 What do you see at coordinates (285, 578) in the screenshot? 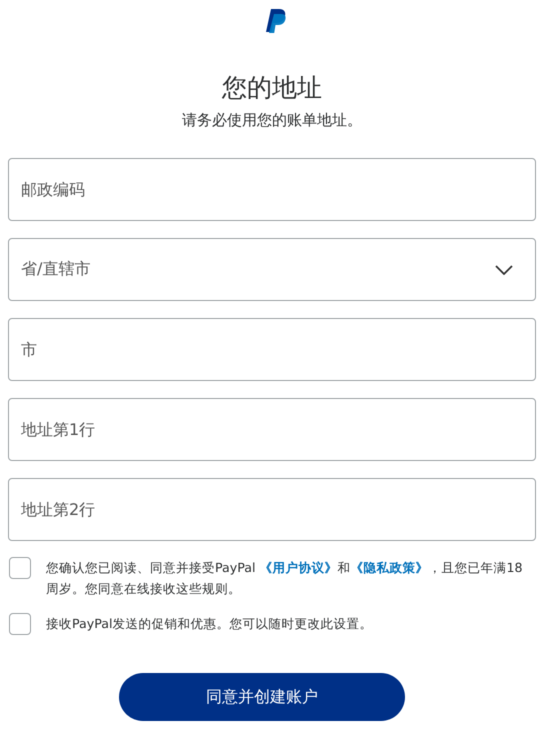
I see `consent-text: 您确认您已阅读、同意并接受PayPal 《用户协议》和《隐私政策》，且您已年满18周岁。您同意在线接收这些规则。` at bounding box center [285, 578].